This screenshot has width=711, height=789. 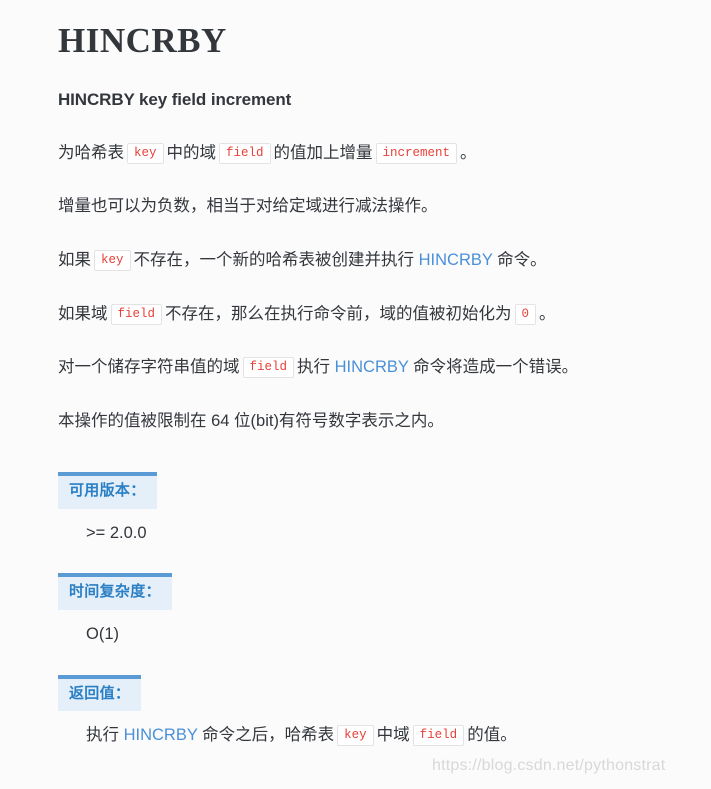 What do you see at coordinates (116, 532) in the screenshot?
I see `text-run: >= 2.0.0` at bounding box center [116, 532].